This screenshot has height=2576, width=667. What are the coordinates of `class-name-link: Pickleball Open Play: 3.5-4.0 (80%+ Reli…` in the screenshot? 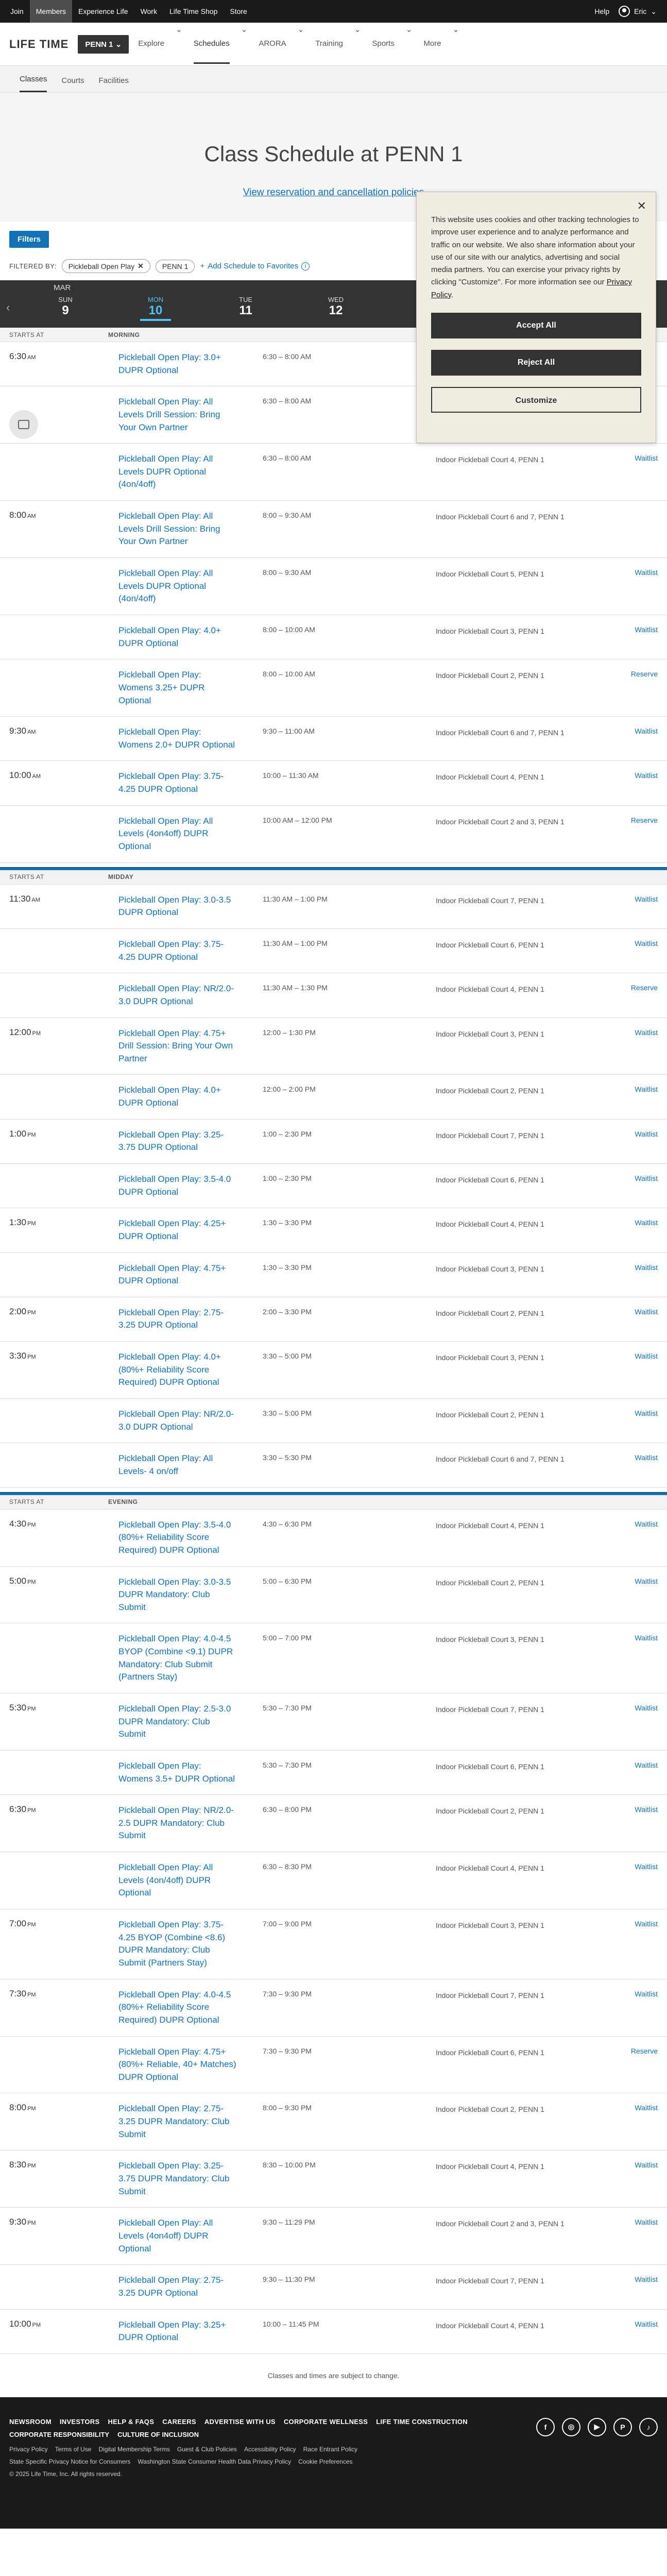 It's located at (175, 1538).